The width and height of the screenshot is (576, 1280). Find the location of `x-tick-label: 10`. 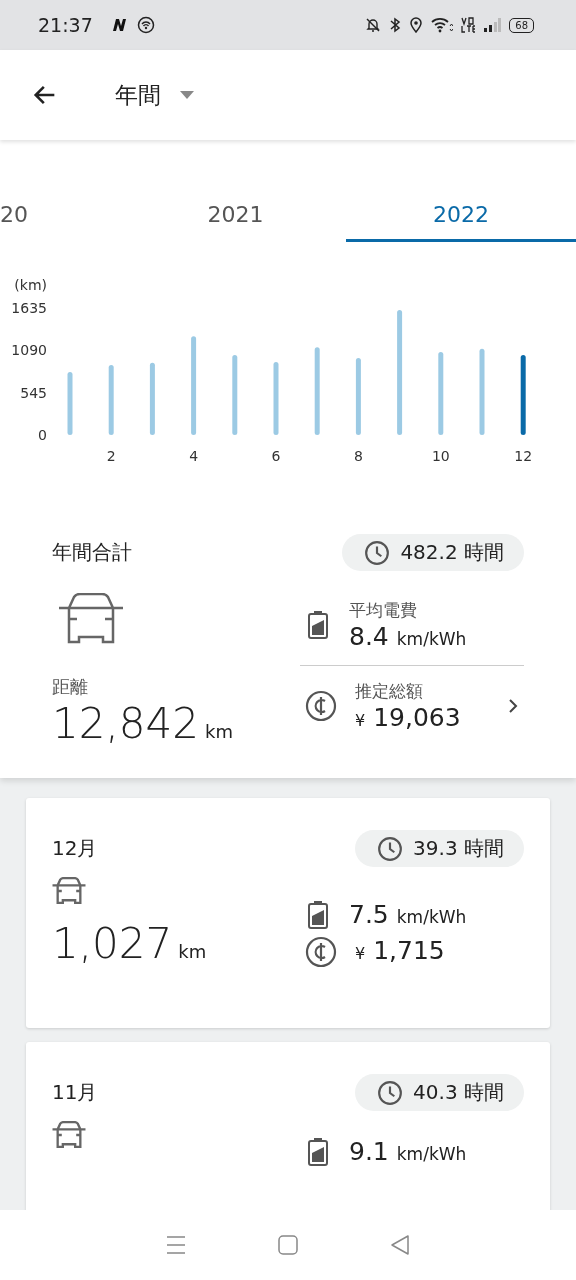

x-tick-label: 10 is located at coordinates (440, 456).